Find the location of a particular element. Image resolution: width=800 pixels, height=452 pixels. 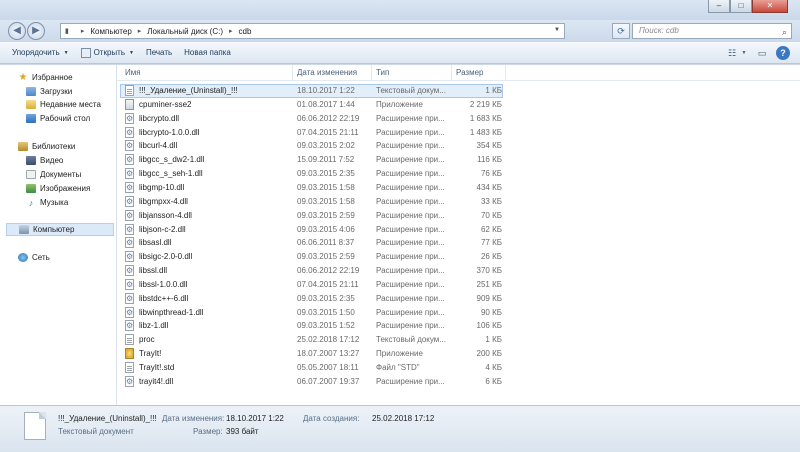

search-input: Поиск: cdb ⌕ is located at coordinates (712, 31).